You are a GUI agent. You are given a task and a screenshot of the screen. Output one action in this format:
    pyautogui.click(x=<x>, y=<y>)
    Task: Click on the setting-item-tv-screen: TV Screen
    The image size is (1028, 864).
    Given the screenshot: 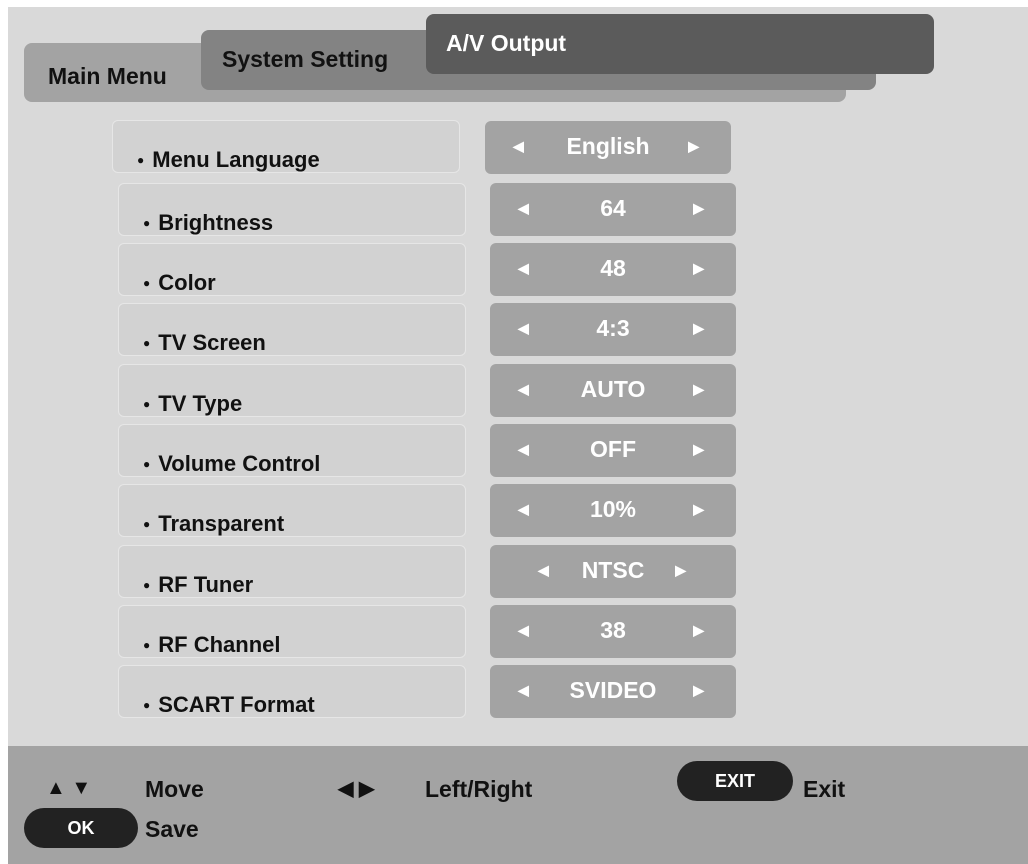 What is the action you would take?
    pyautogui.click(x=292, y=329)
    